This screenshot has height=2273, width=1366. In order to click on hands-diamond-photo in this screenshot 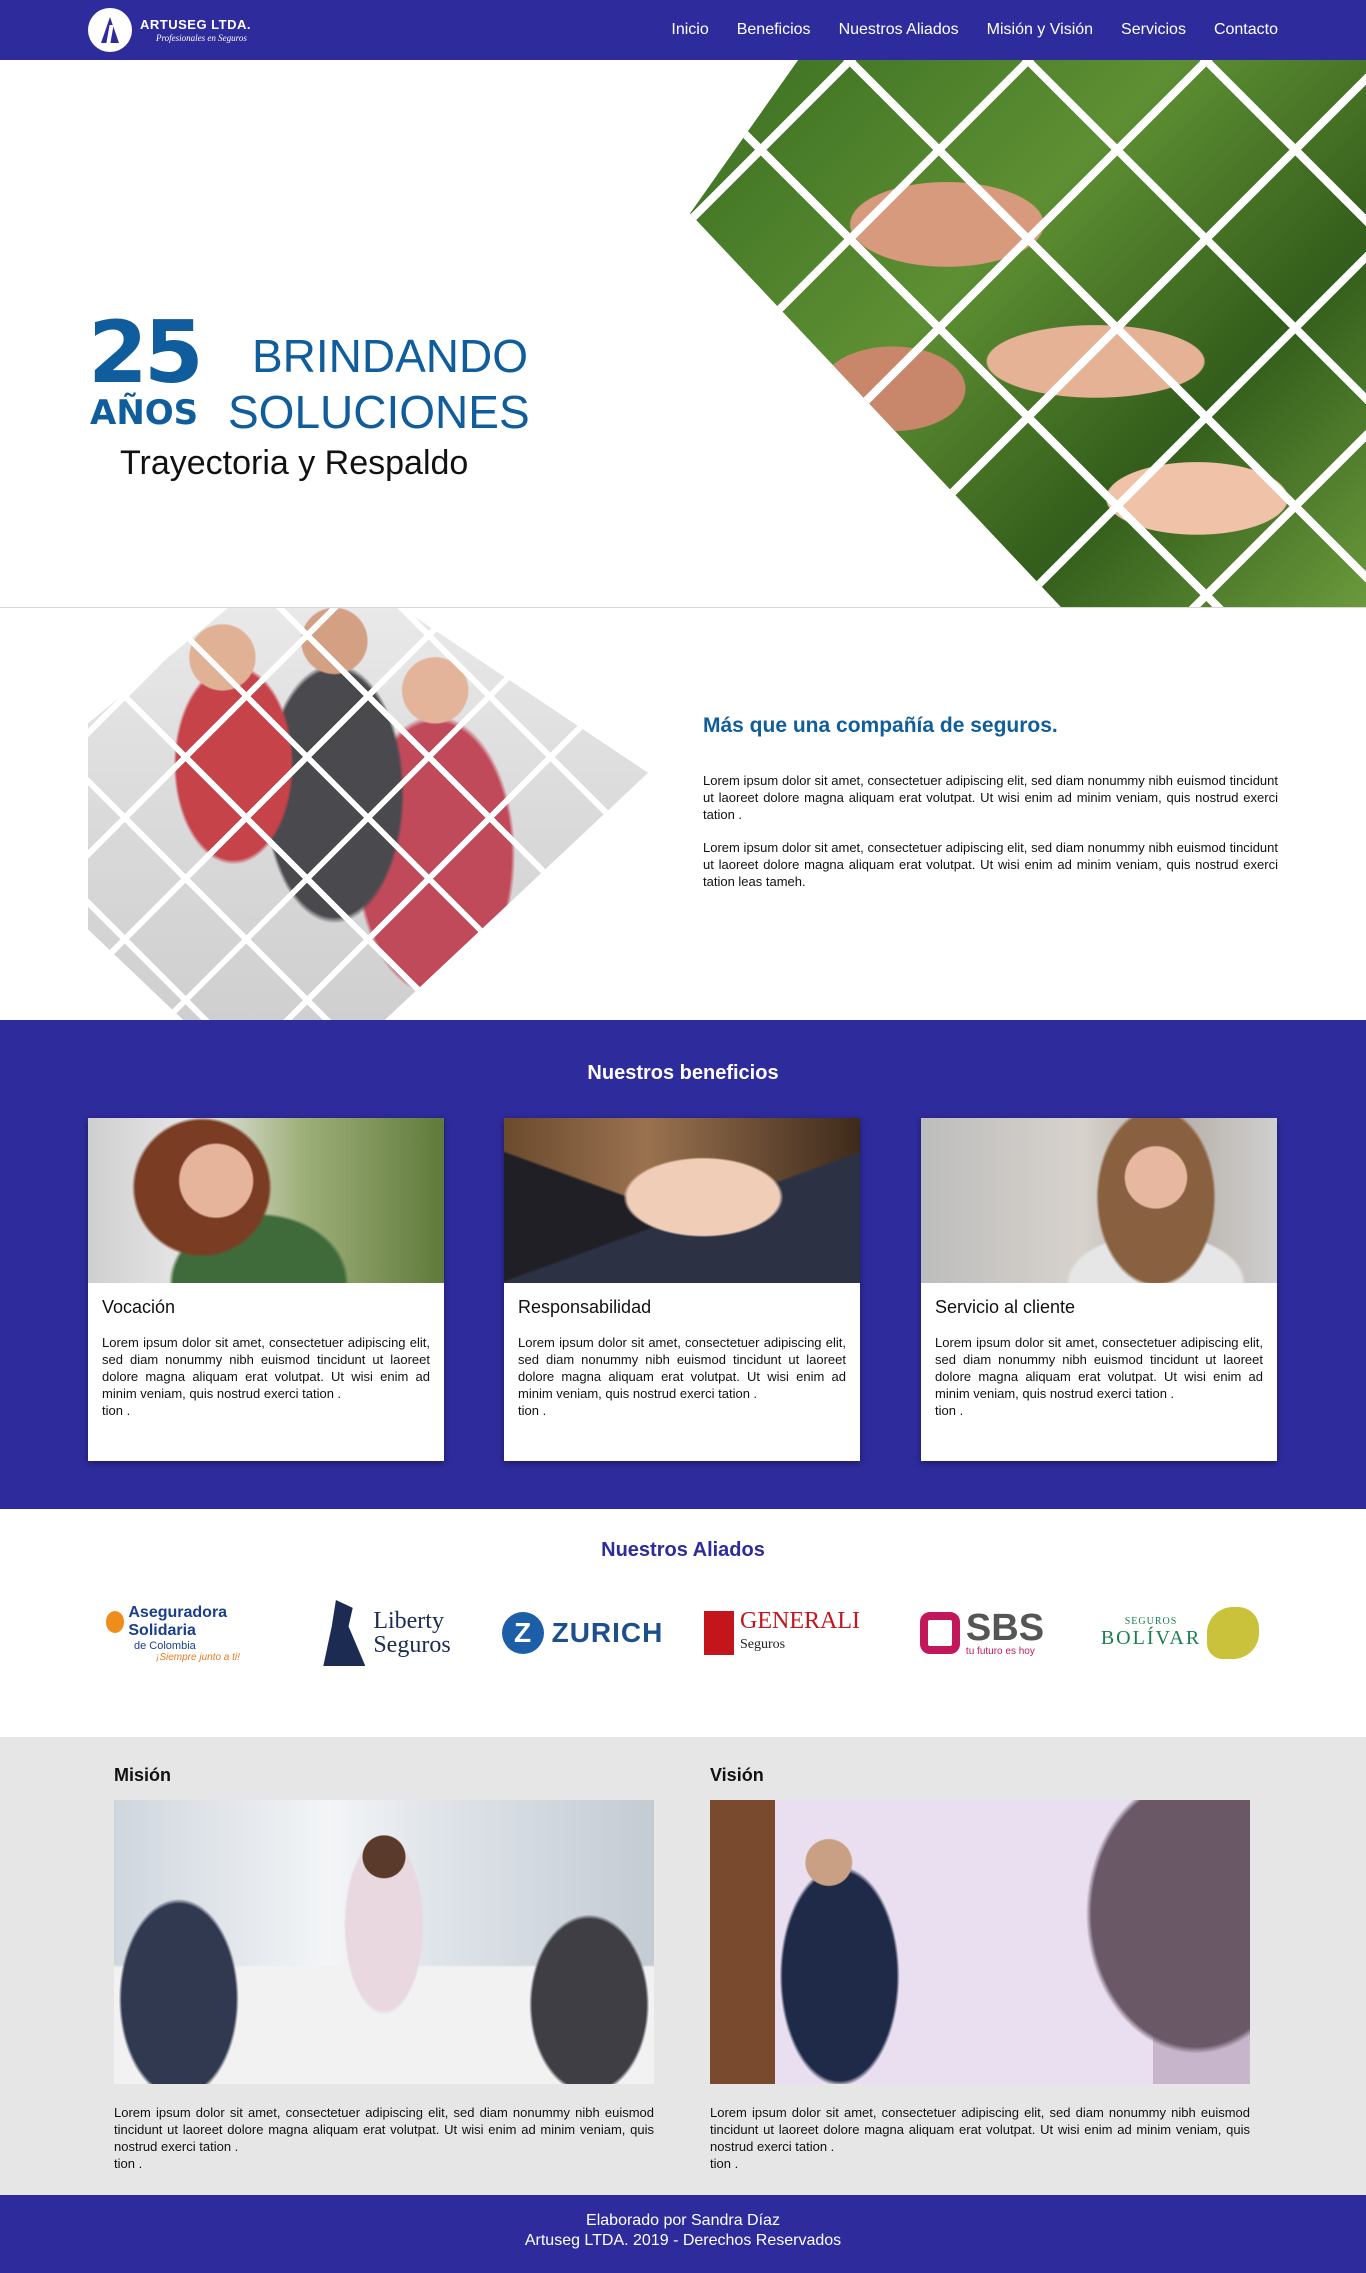, I will do `click(1028, 333)`.